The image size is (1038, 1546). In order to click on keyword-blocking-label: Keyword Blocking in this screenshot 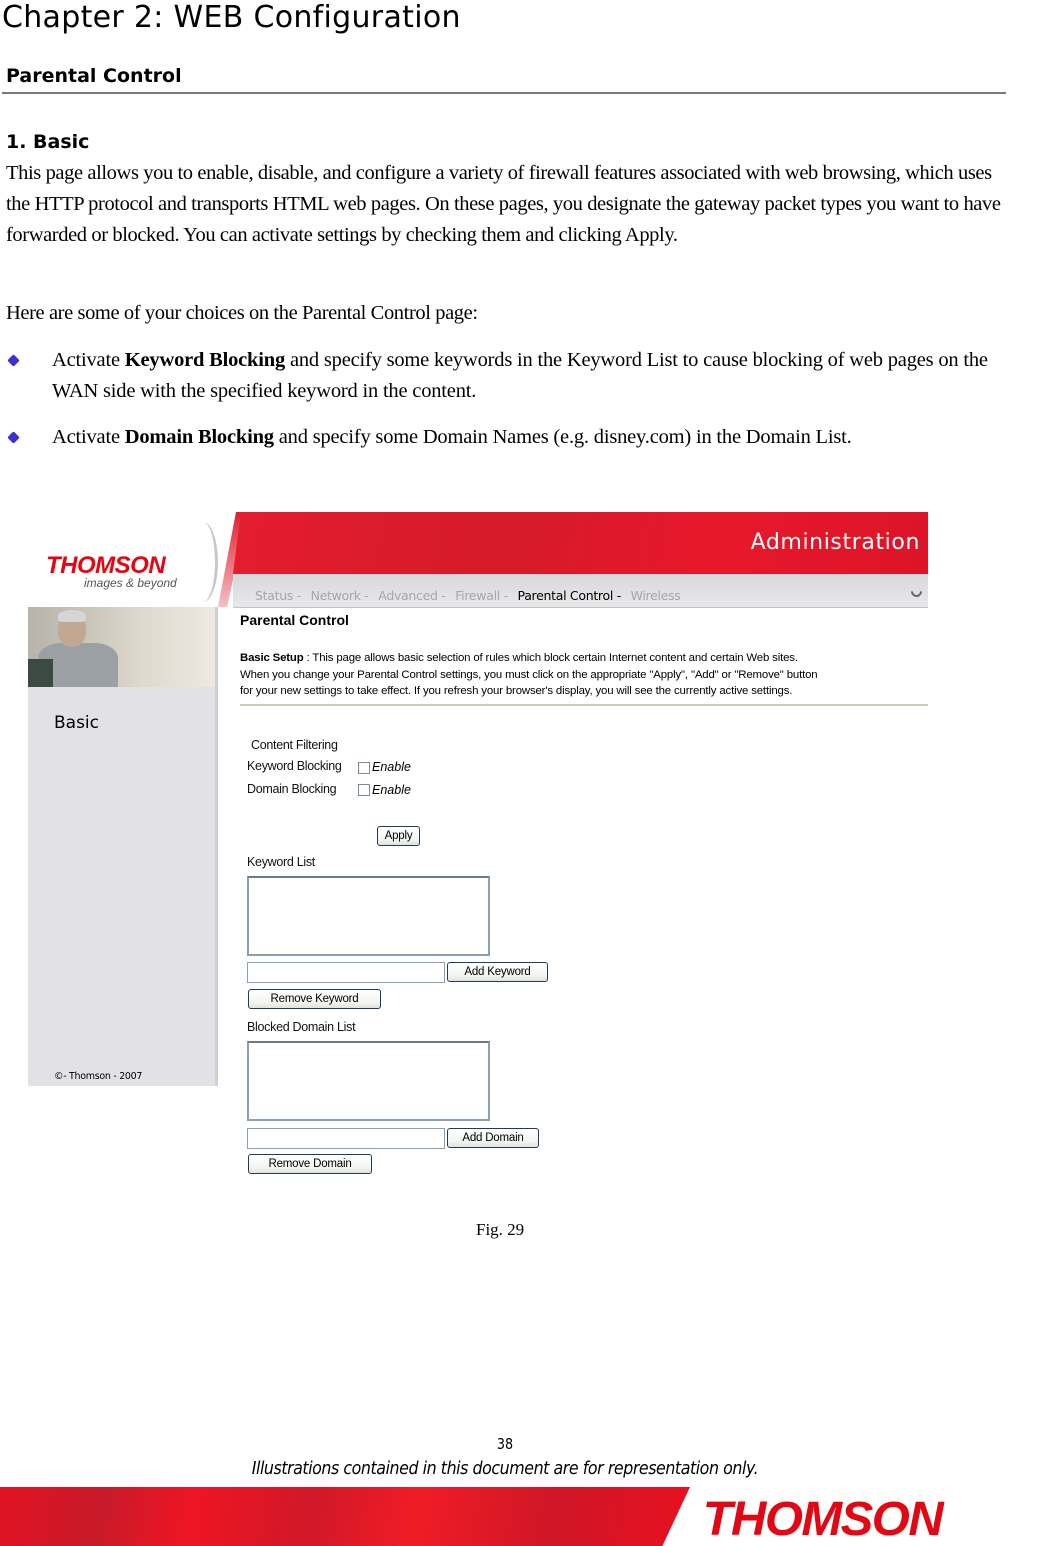, I will do `click(294, 766)`.